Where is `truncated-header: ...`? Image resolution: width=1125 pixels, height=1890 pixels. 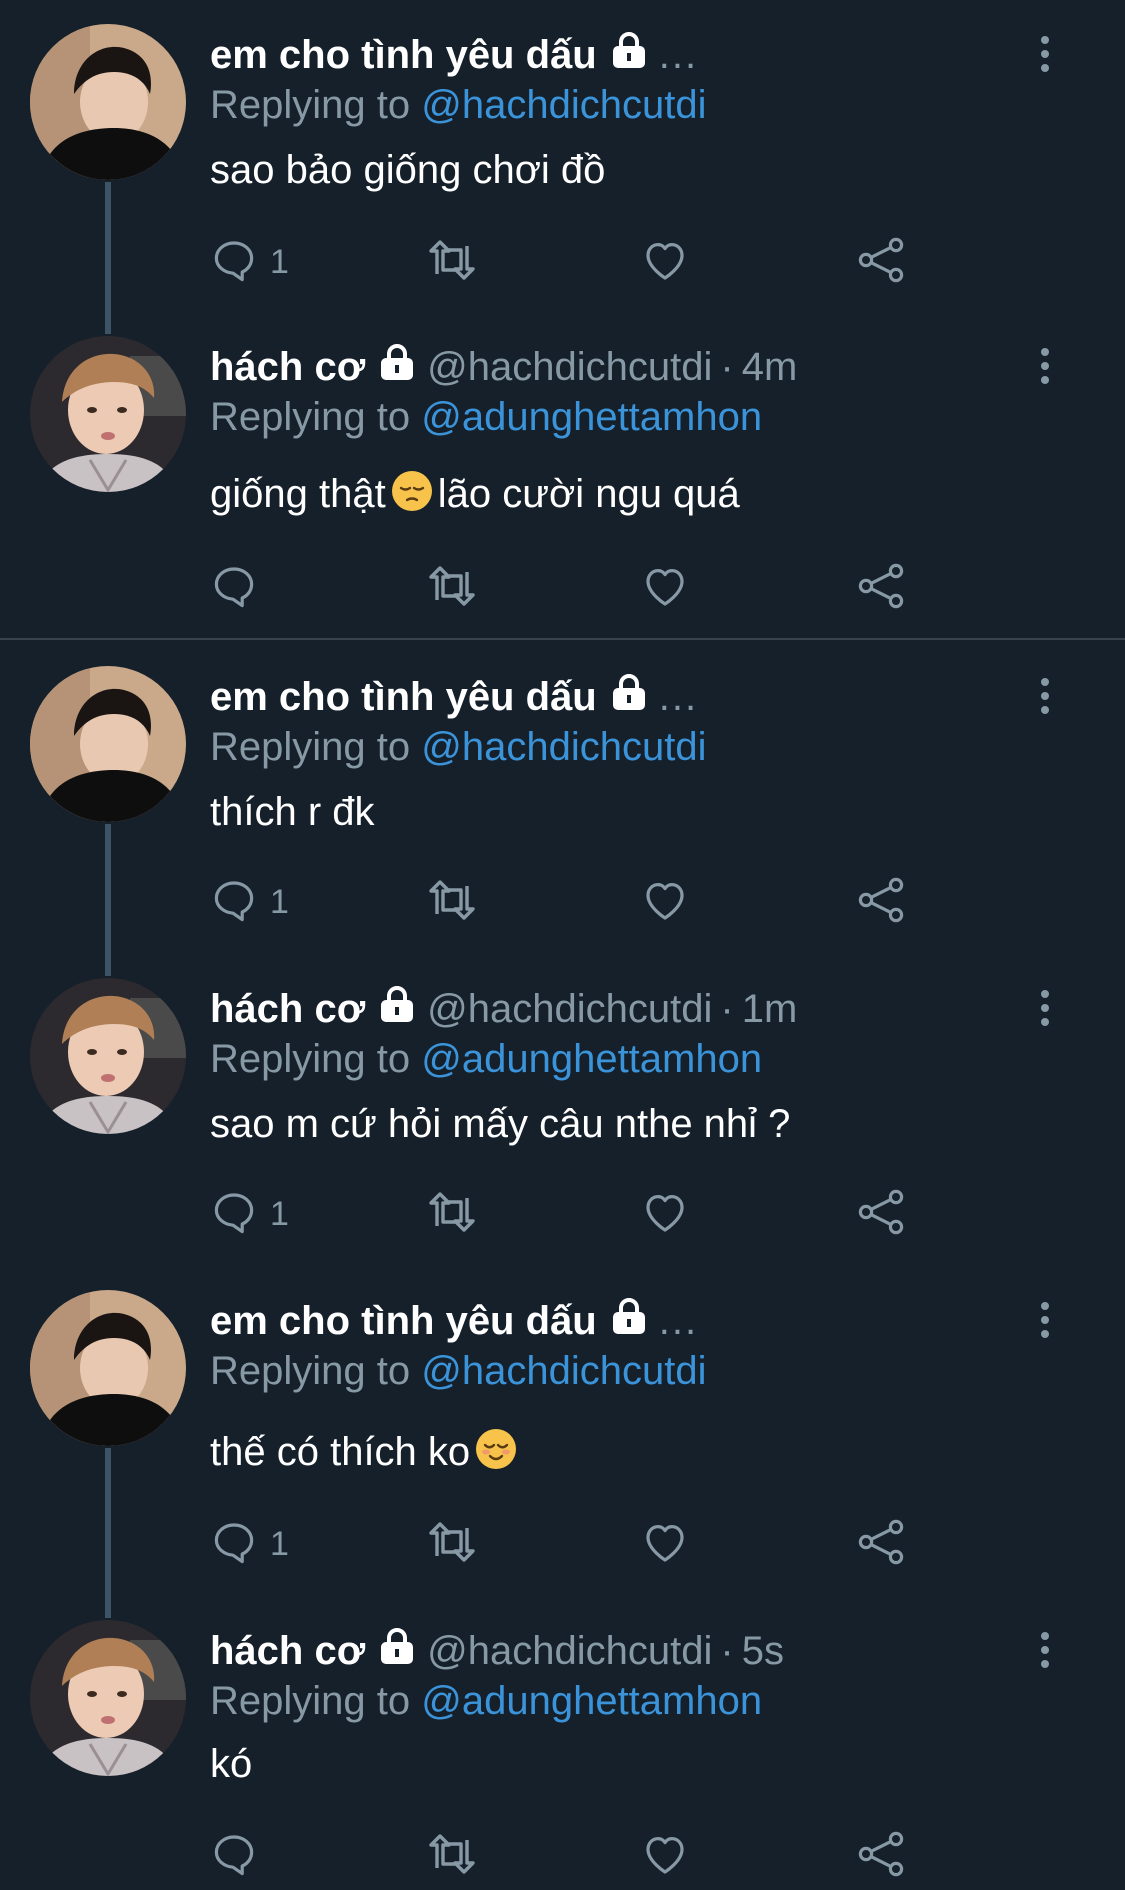
truncated-header: ... is located at coordinates (678, 696).